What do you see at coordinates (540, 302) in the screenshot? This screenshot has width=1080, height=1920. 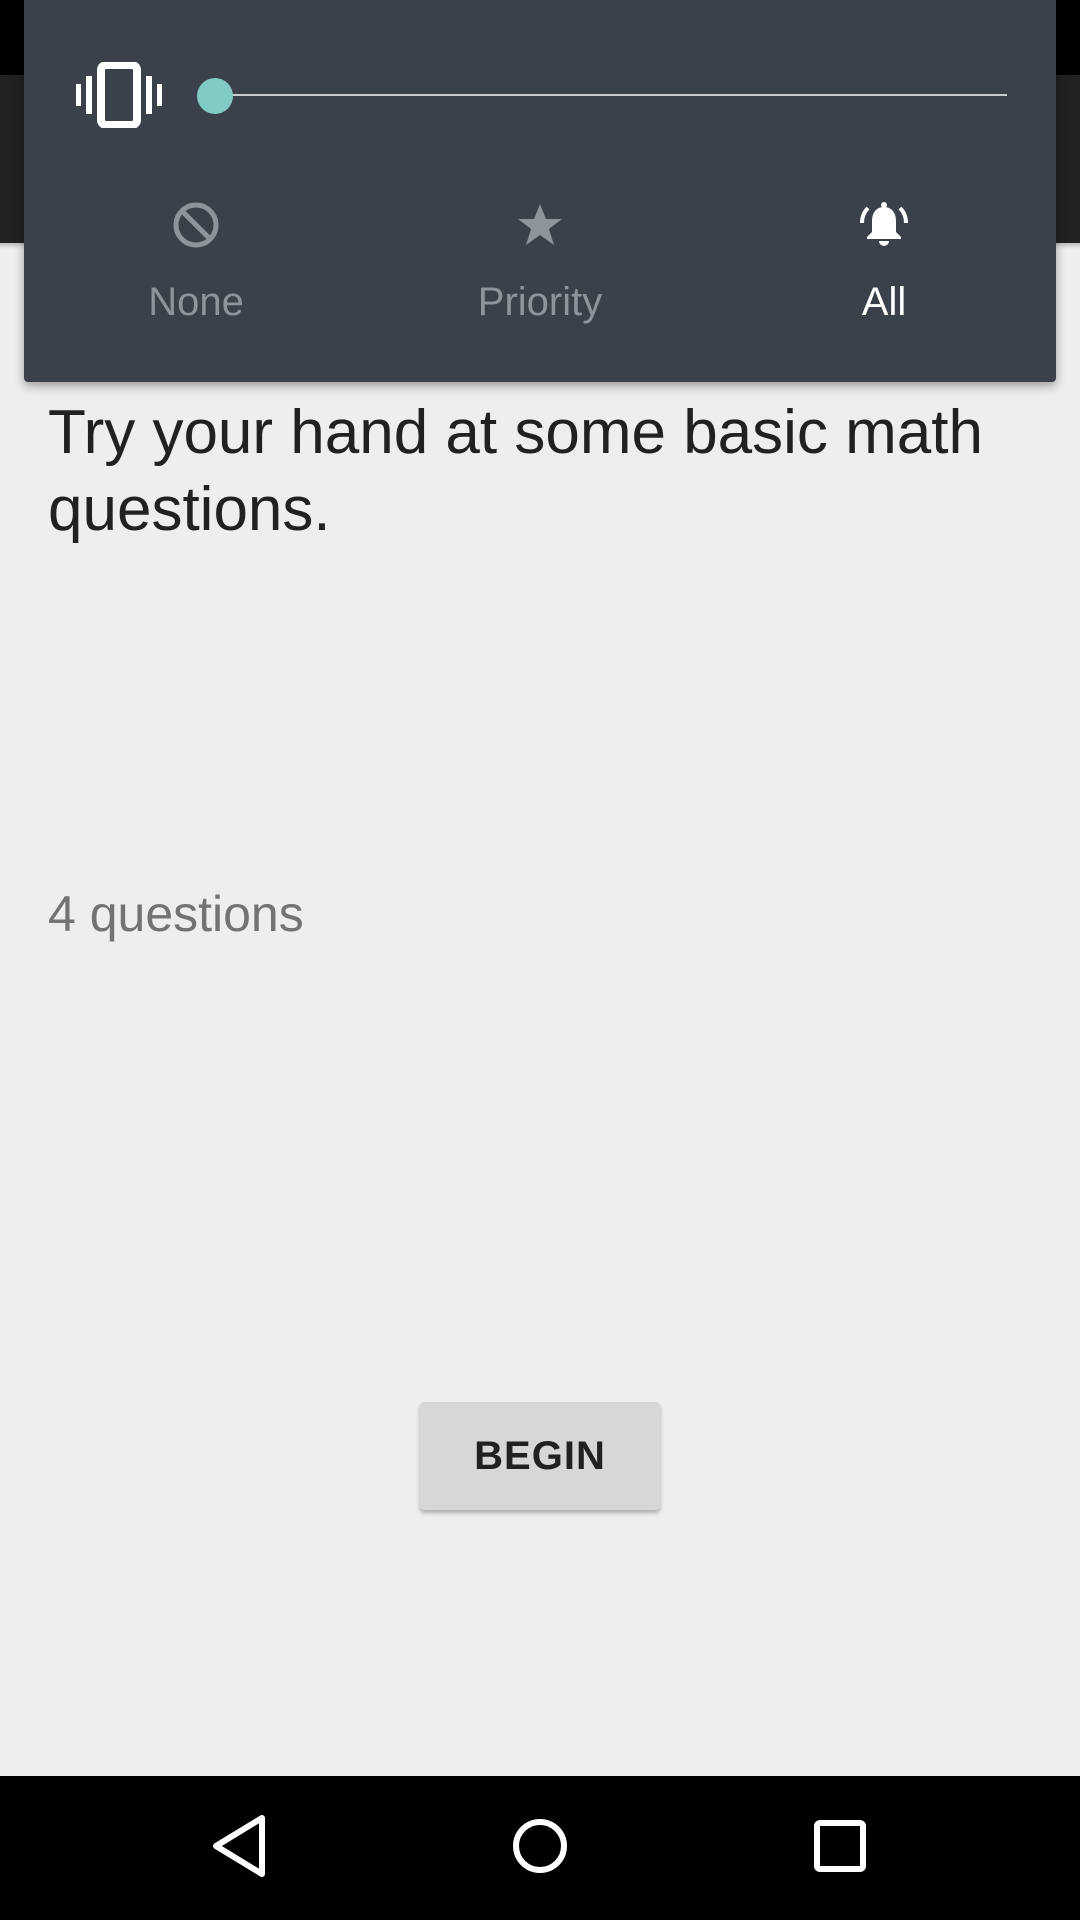 I see `mode-priority-label: Priority` at bounding box center [540, 302].